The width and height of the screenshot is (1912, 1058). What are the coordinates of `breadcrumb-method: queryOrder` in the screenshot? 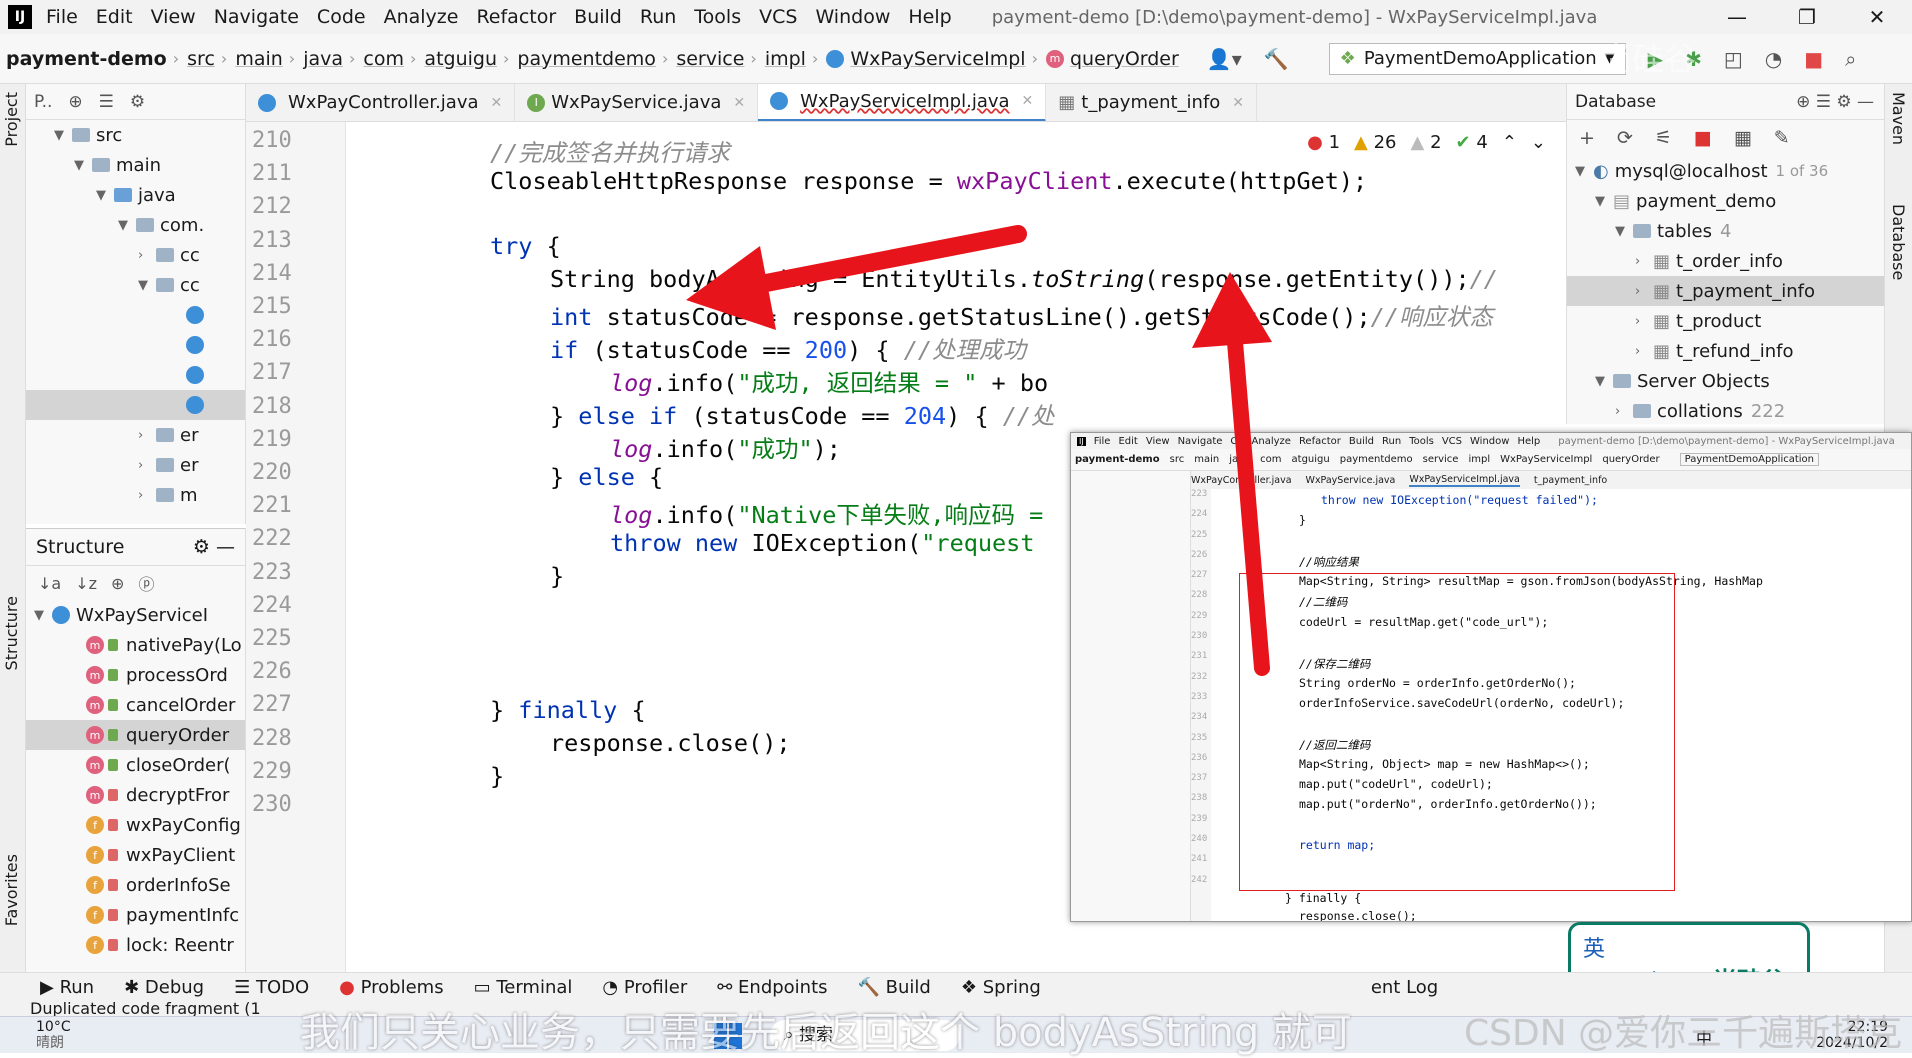 It's located at (1124, 59).